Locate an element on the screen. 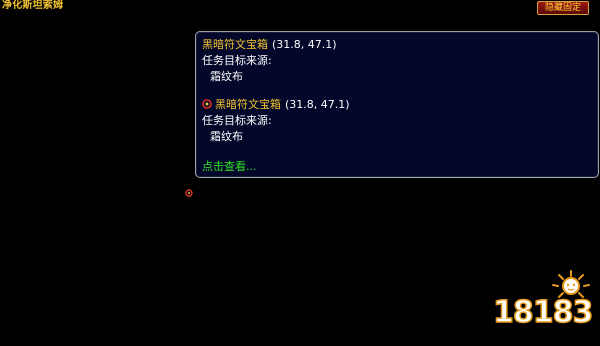 The image size is (600, 346). site-watermark-logo: 18183 is located at coordinates (543, 303).